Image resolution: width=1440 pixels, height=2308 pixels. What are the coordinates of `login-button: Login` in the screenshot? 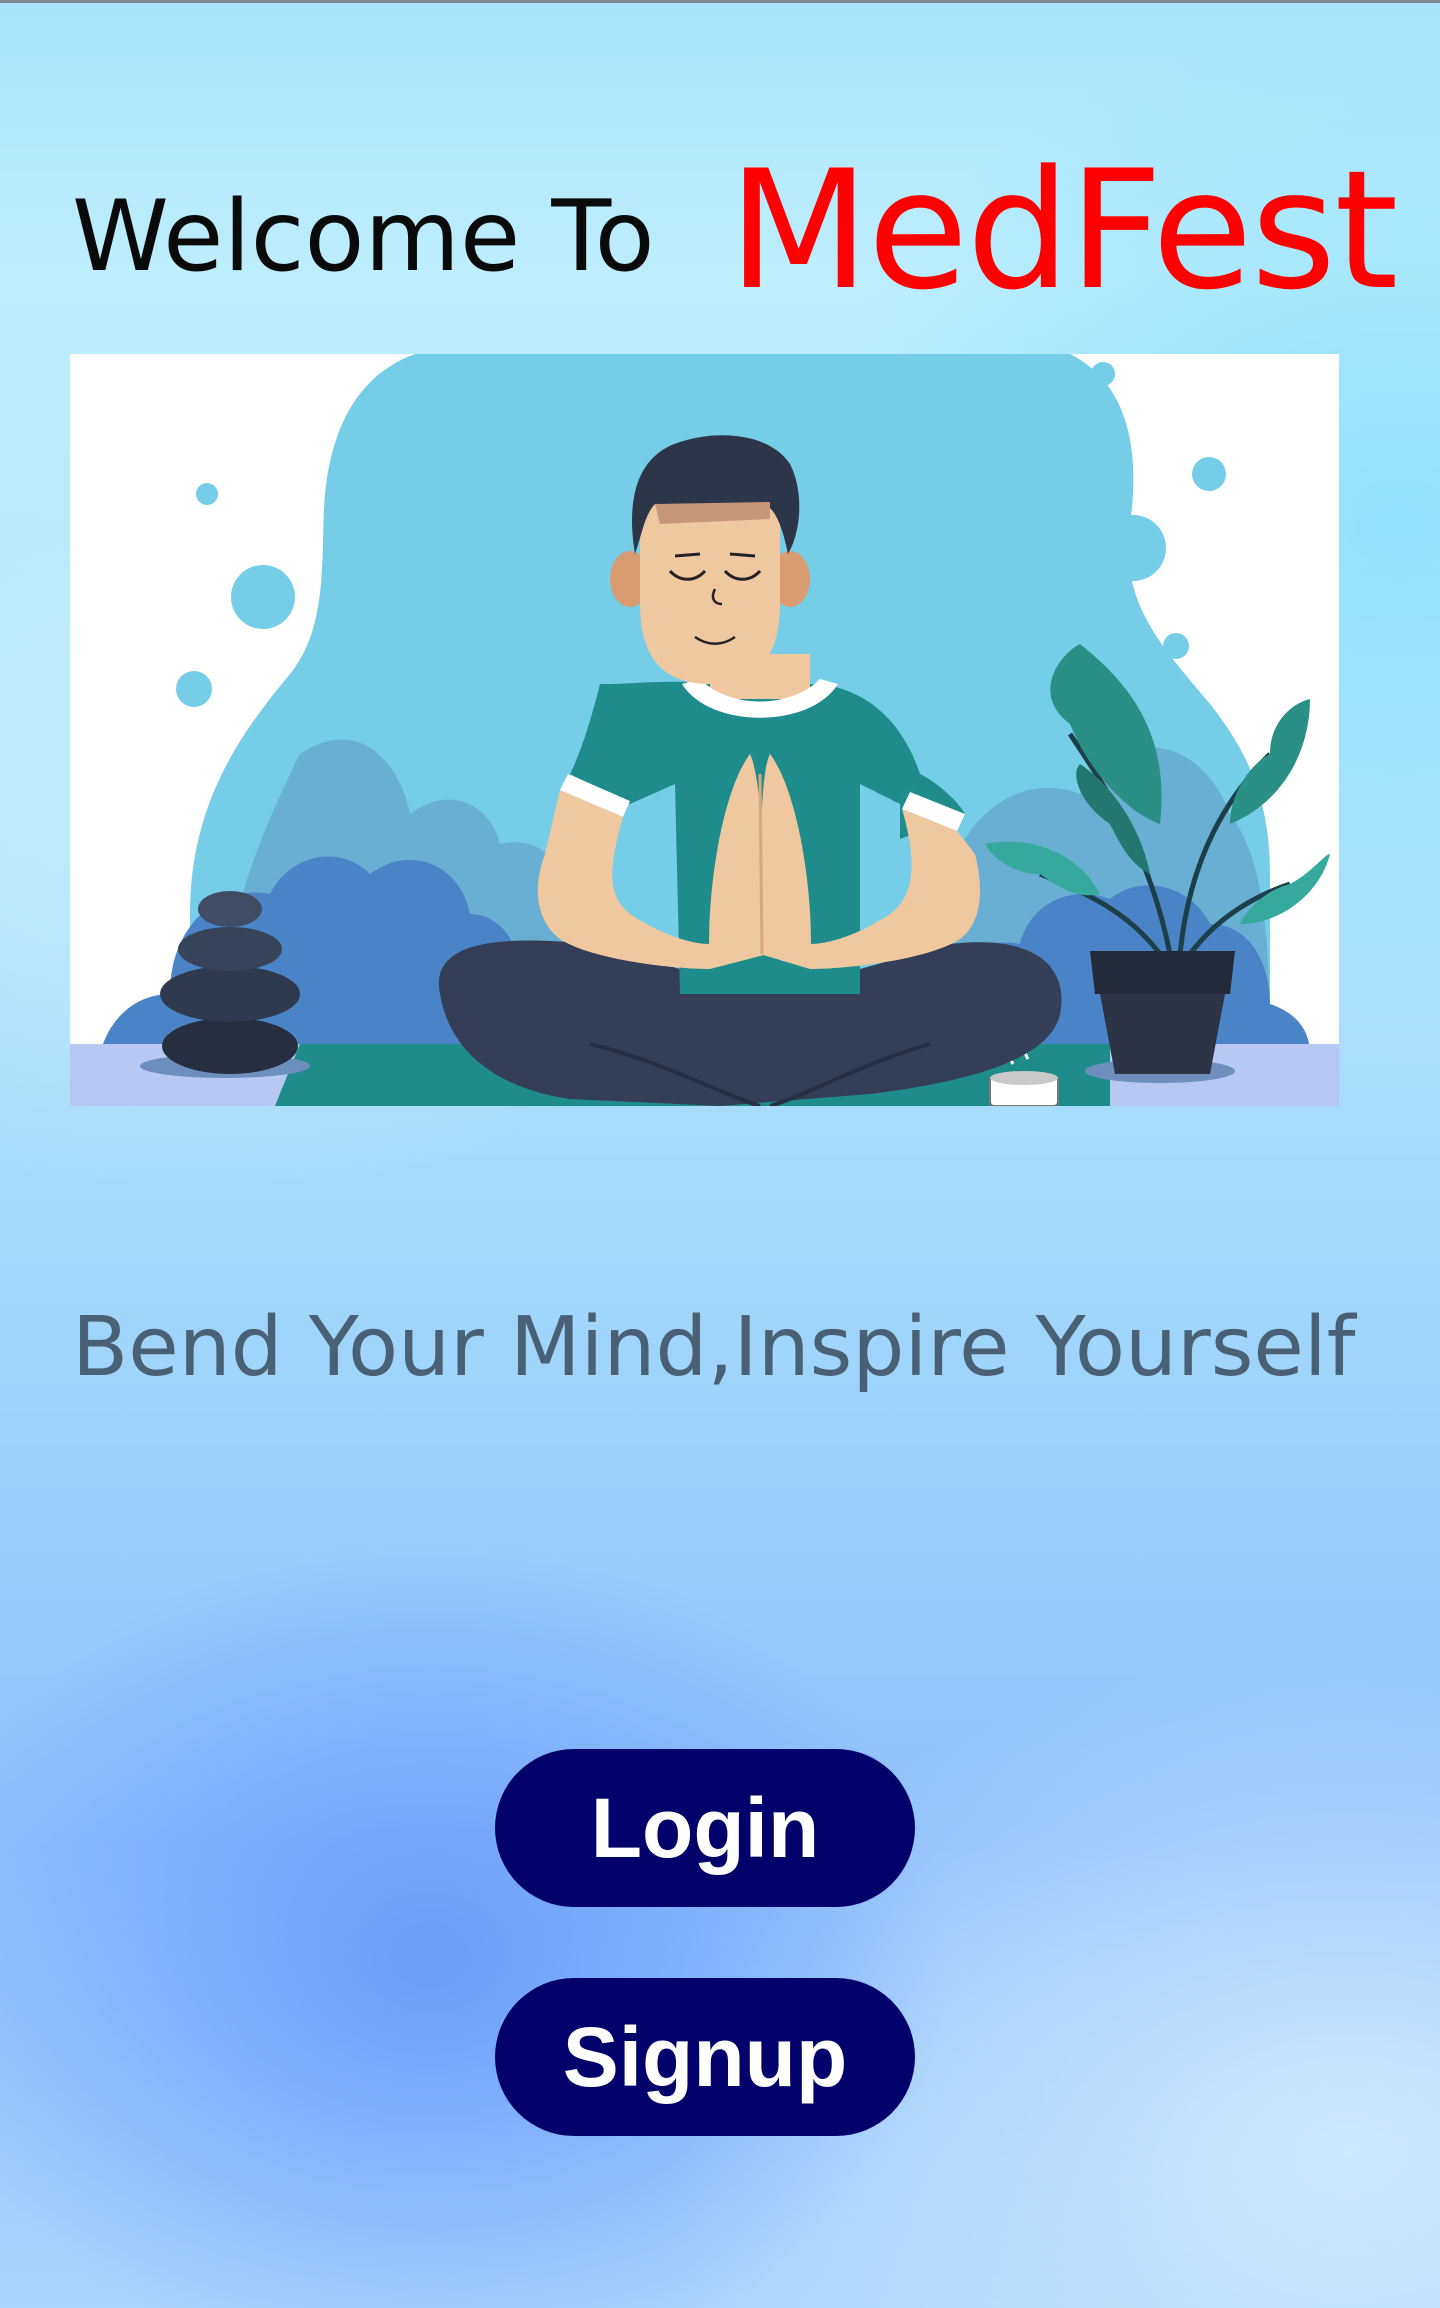 It's located at (705, 1828).